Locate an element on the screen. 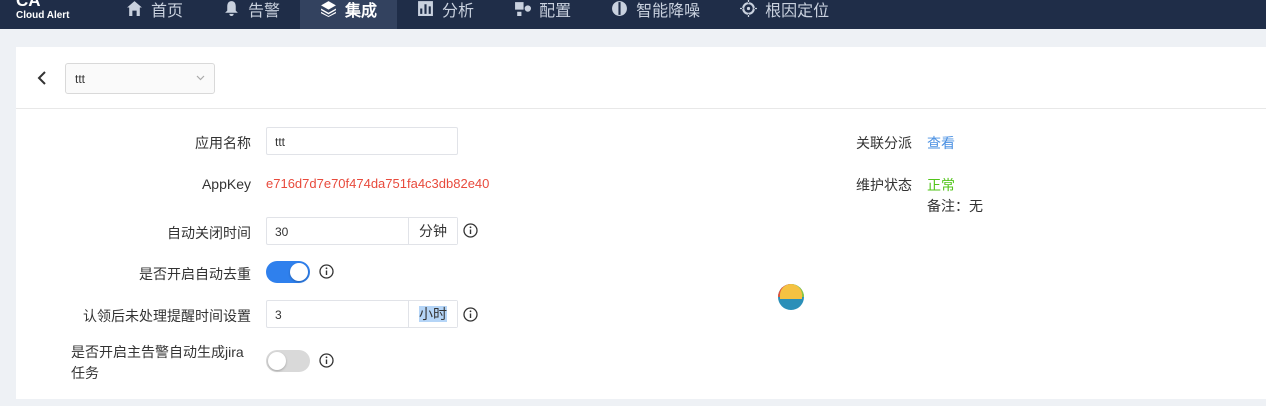  auto-close-value: 30 is located at coordinates (282, 232).